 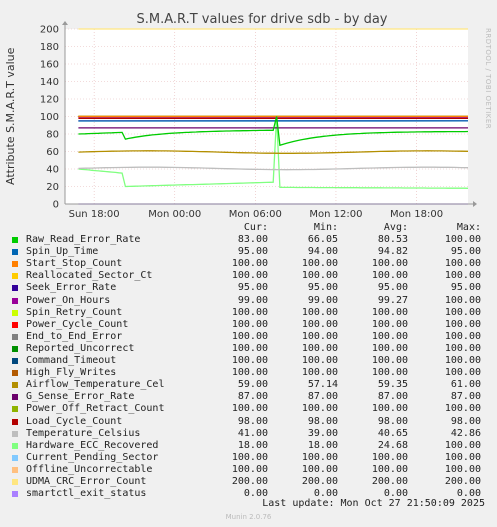 I want to click on series-name: High_Fly_Writes, so click(x=71, y=373).